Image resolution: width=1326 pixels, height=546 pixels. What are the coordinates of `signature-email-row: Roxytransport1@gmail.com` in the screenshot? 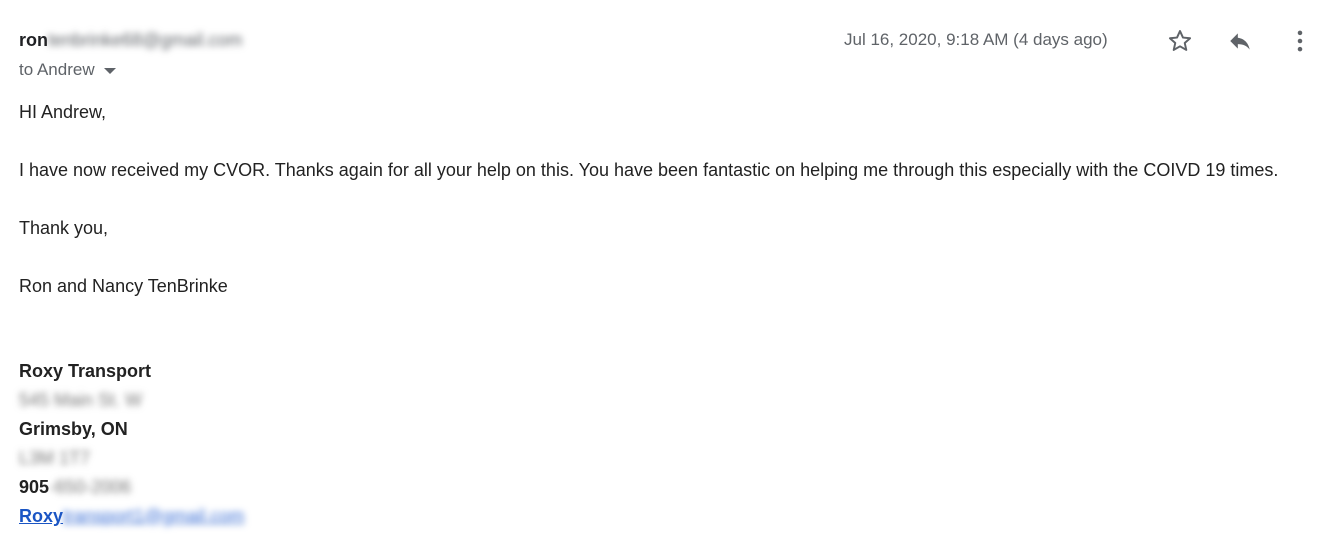 It's located at (131, 516).